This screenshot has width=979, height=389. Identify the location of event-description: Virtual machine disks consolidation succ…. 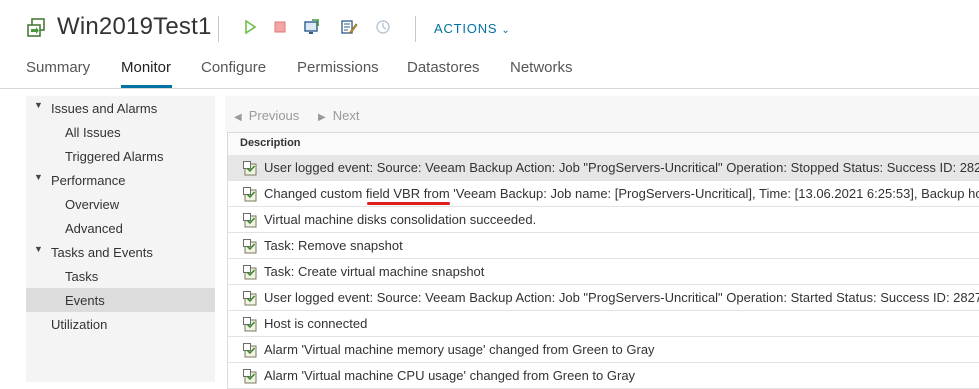
(400, 219).